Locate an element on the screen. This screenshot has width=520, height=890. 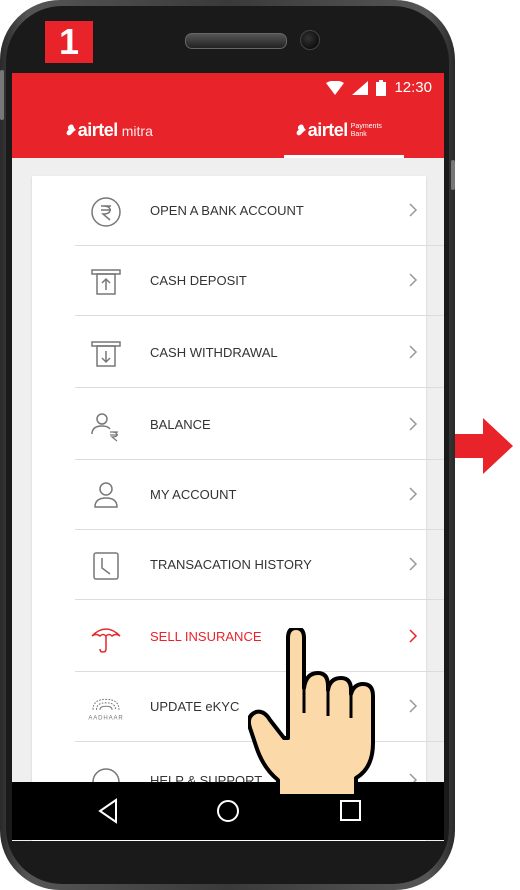
menu-label: SELL INSURANCE is located at coordinates (206, 636).